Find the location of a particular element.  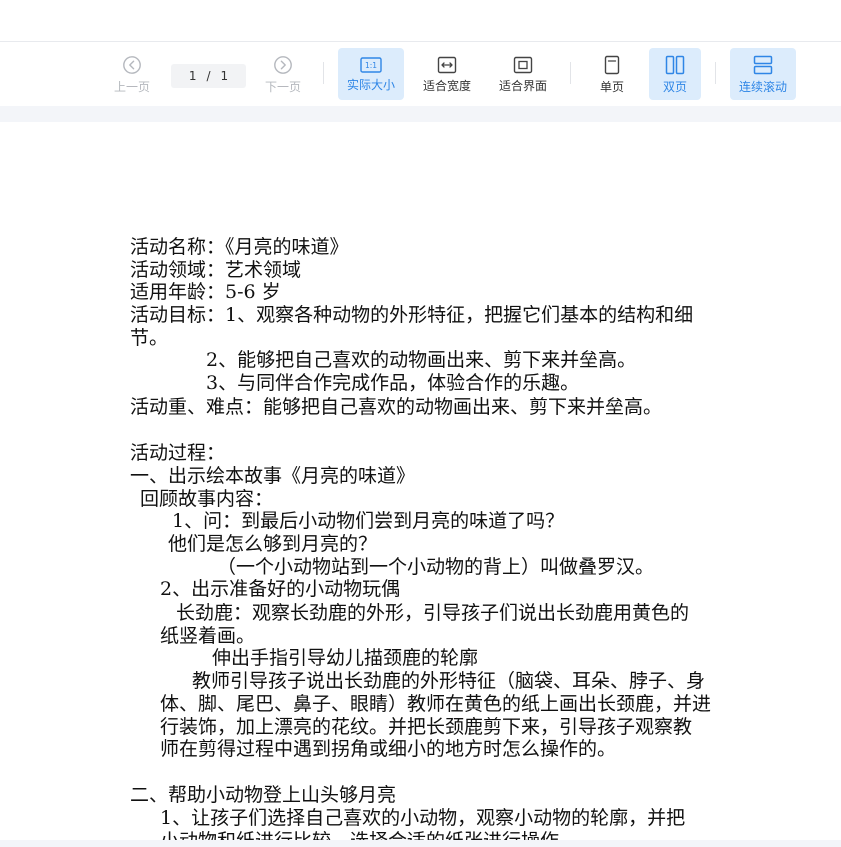

doc-line: 节。 is located at coordinates (149, 338).